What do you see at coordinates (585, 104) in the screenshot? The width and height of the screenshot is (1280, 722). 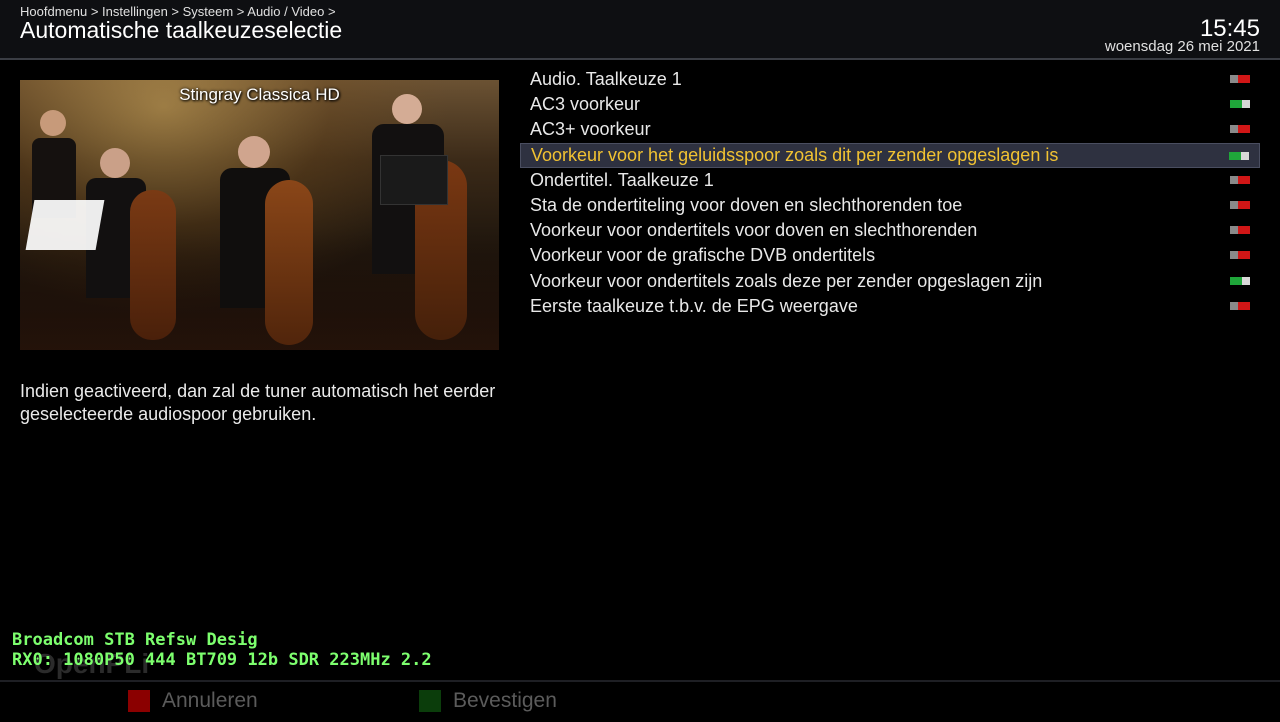 I see `menu-item-label: AC3 voorkeur` at bounding box center [585, 104].